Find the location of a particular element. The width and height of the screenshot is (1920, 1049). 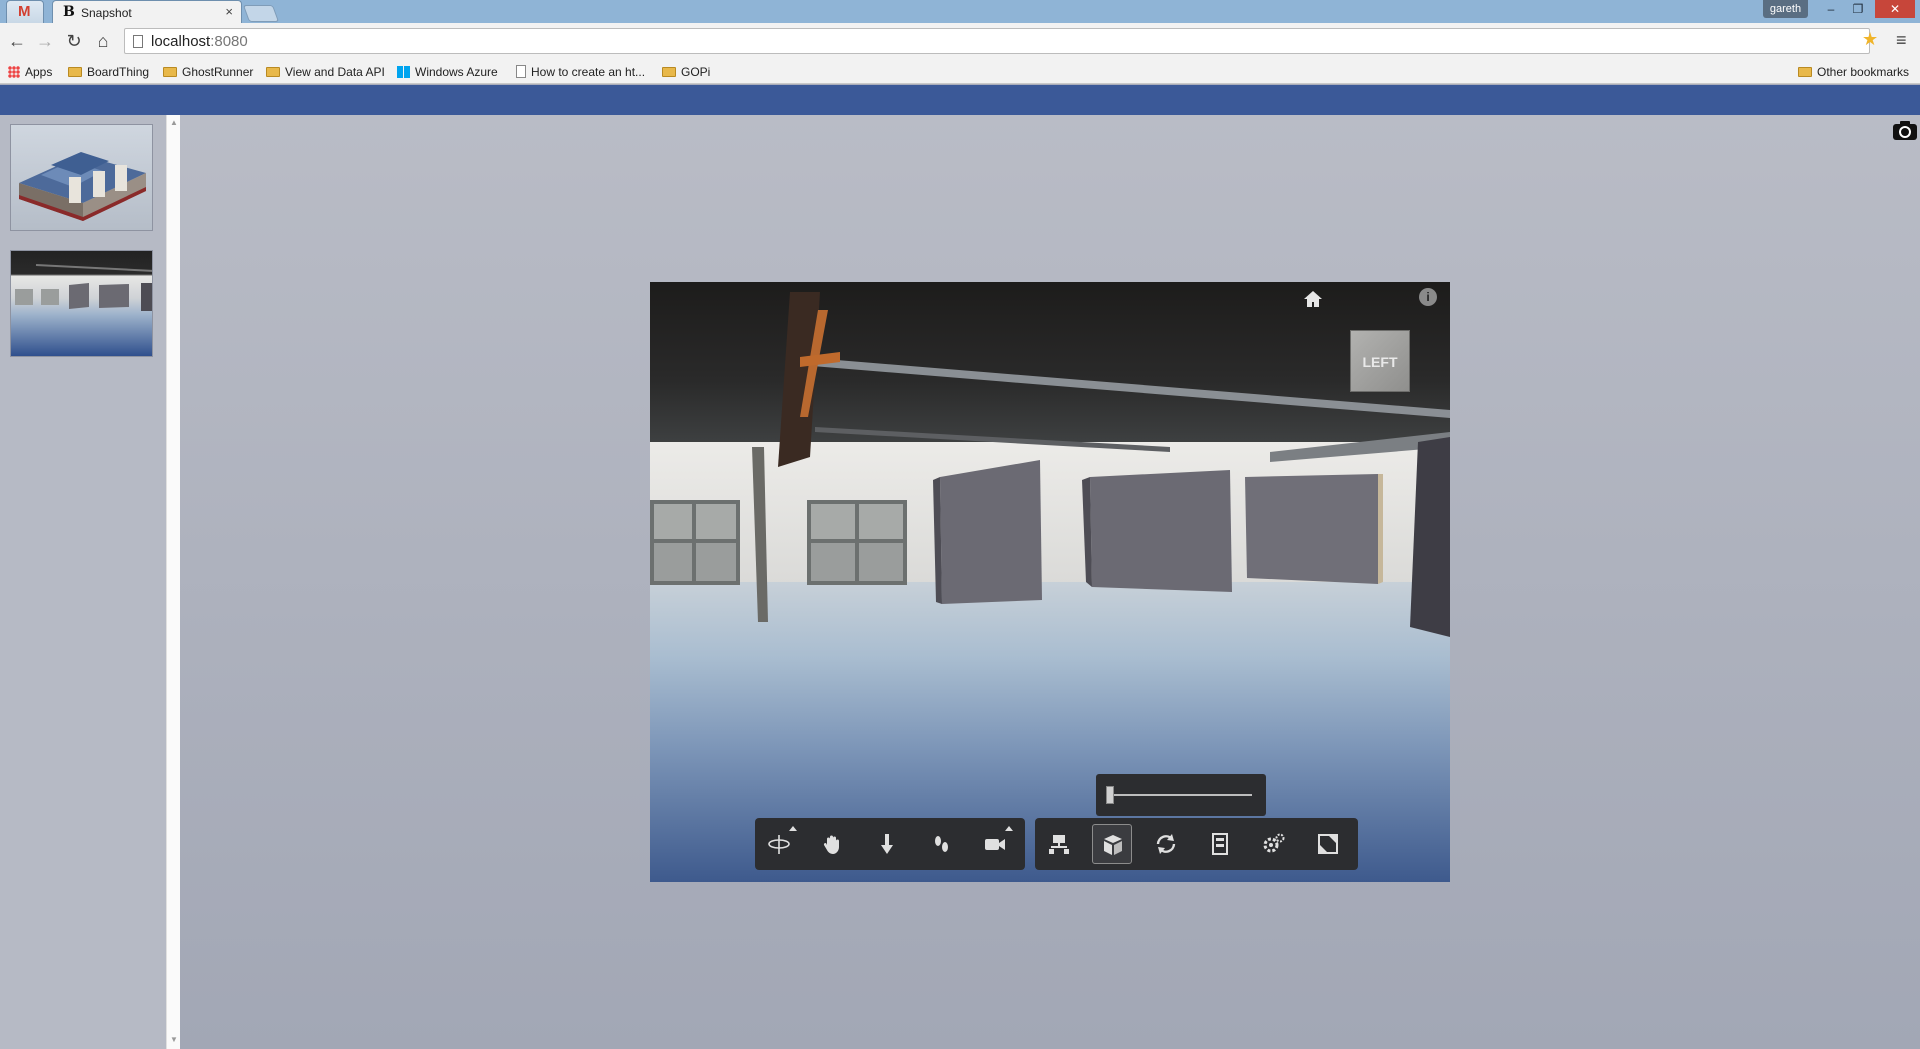

camera-icon is located at coordinates (995, 844).